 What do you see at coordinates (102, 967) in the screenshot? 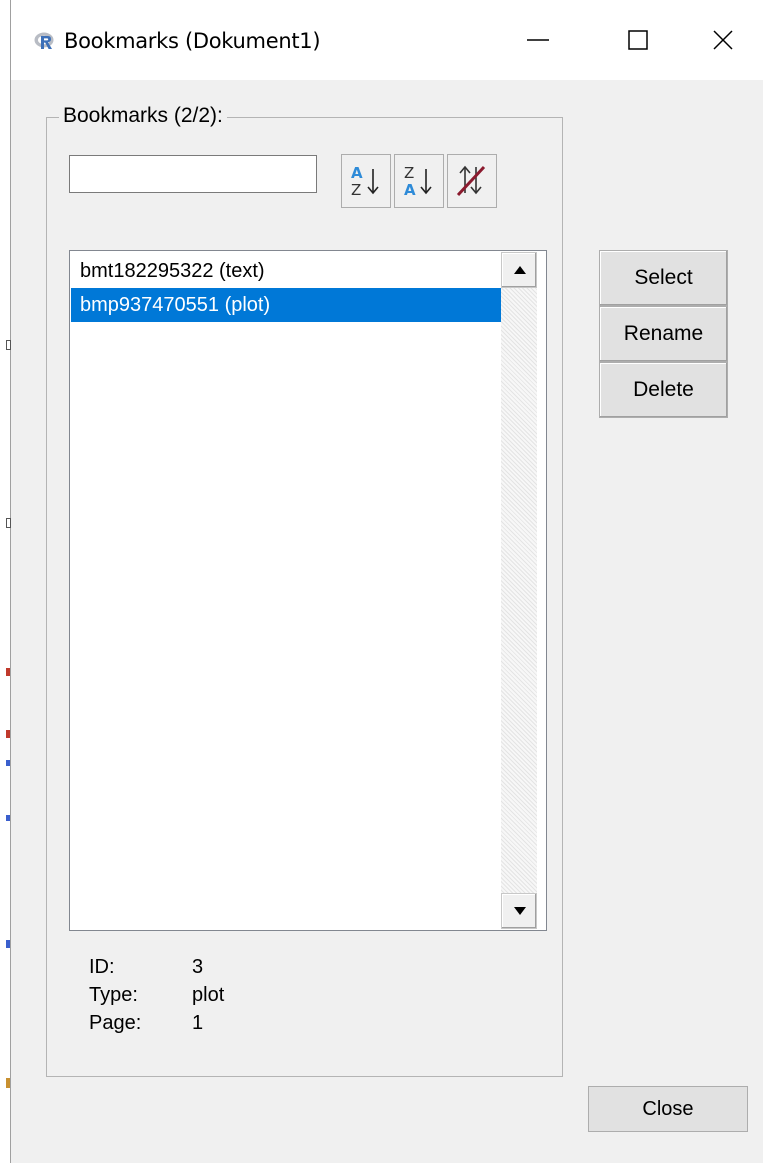
I see `id-label: ID:` at bounding box center [102, 967].